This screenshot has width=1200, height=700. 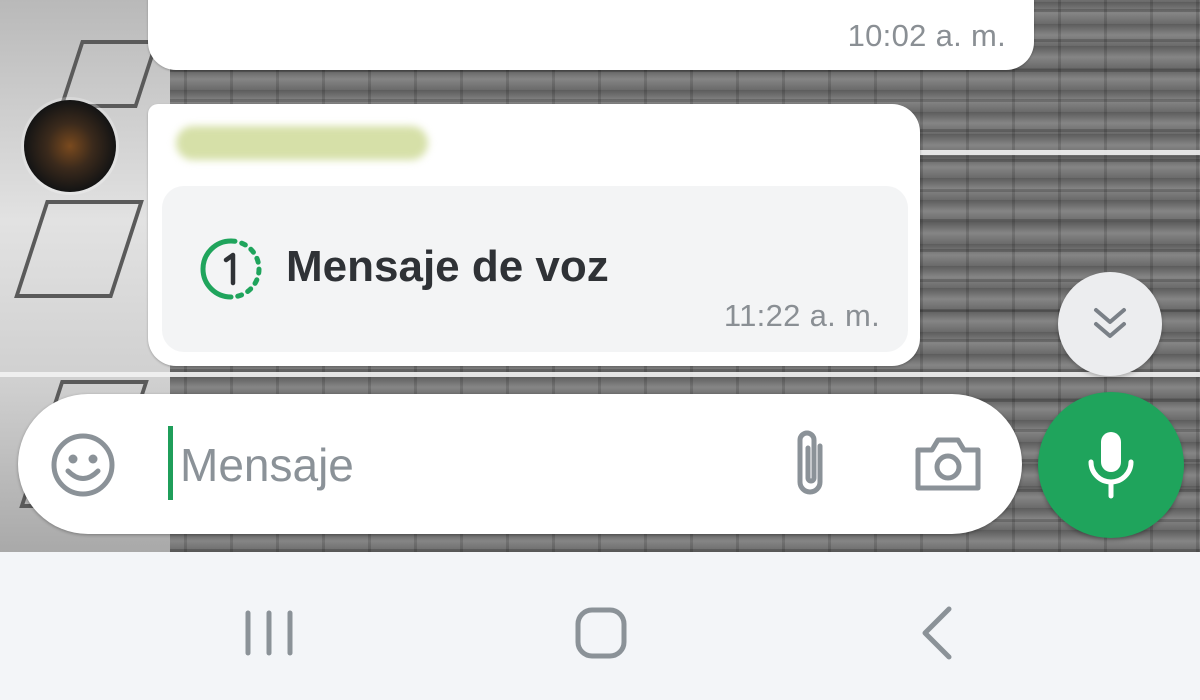 I want to click on recents-button, so click(x=269, y=633).